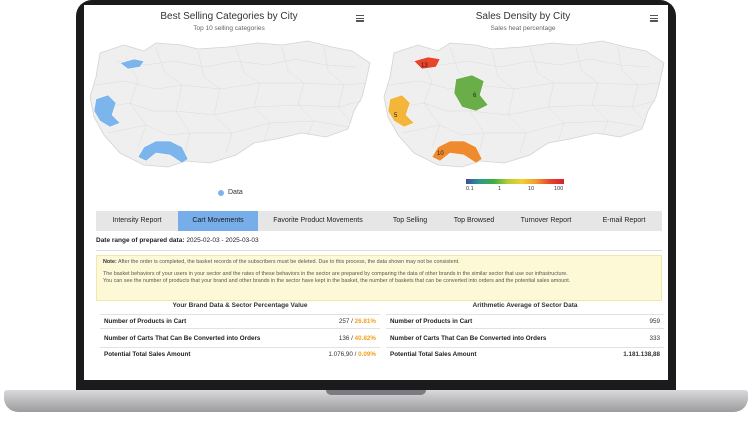 The height and width of the screenshot is (423, 752). What do you see at coordinates (222, 240) in the screenshot?
I see `date-range-value: 2025-02-03 - 2025-03-03` at bounding box center [222, 240].